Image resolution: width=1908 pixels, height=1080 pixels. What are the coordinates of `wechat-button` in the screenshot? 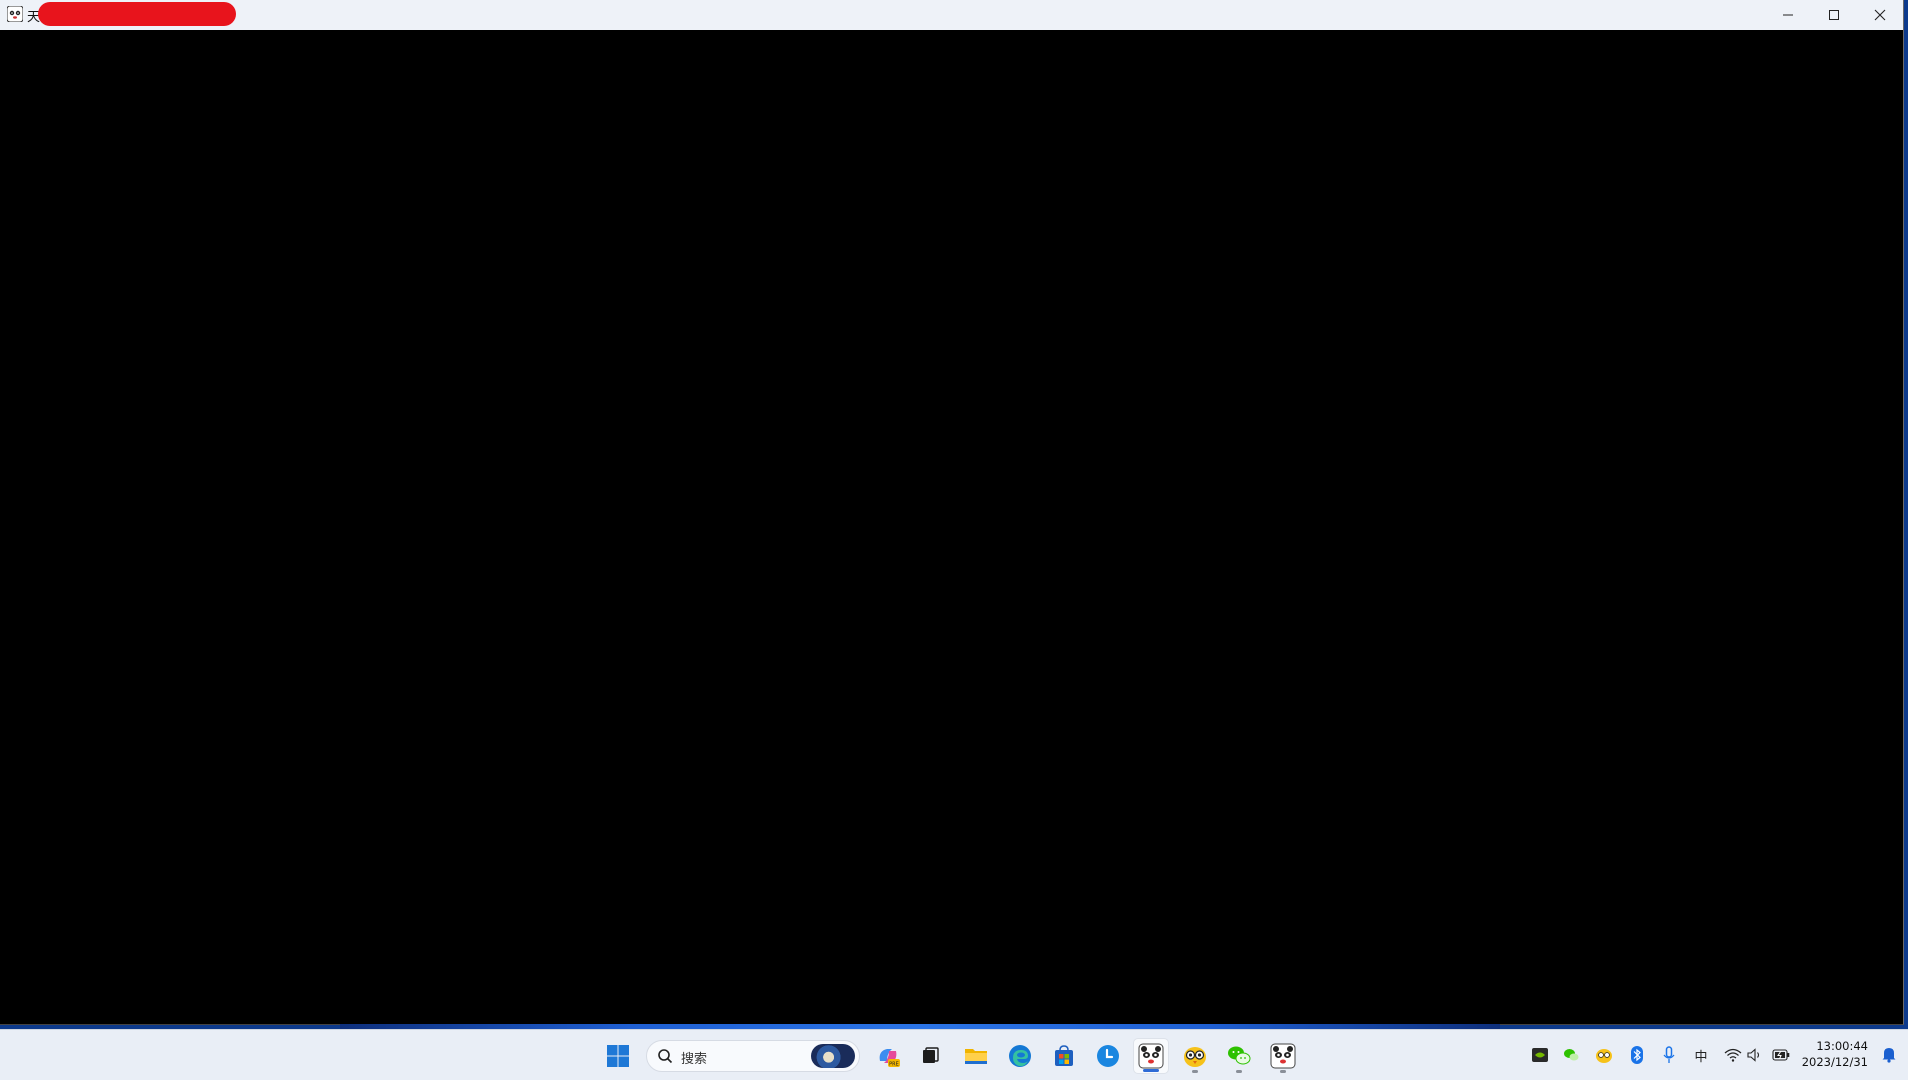 It's located at (1239, 1056).